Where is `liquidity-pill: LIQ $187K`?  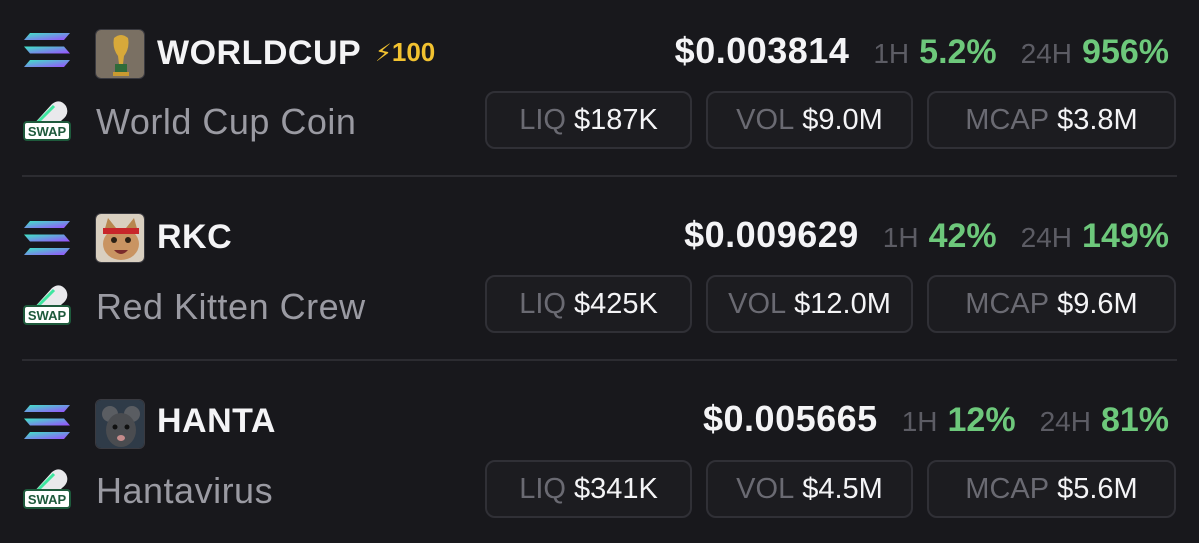
liquidity-pill: LIQ $187K is located at coordinates (588, 120).